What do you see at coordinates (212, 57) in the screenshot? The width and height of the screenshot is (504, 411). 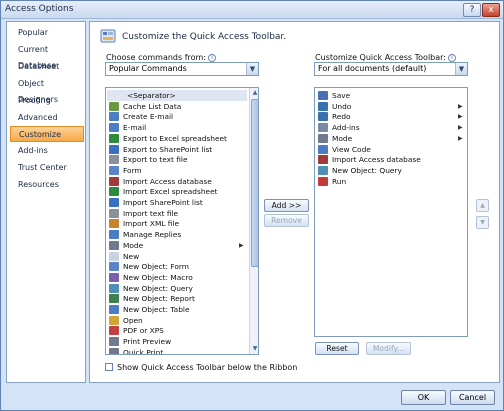 I see `info-icon: i` at bounding box center [212, 57].